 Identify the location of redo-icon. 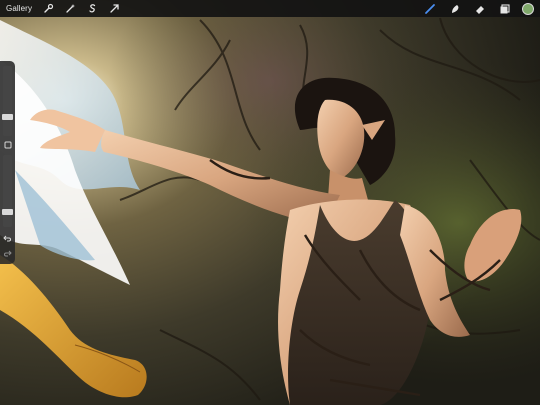
(8, 253).